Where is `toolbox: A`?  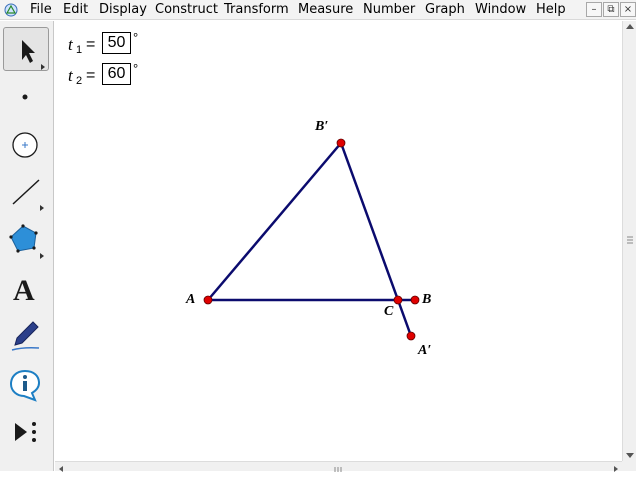
toolbox: A is located at coordinates (27, 246).